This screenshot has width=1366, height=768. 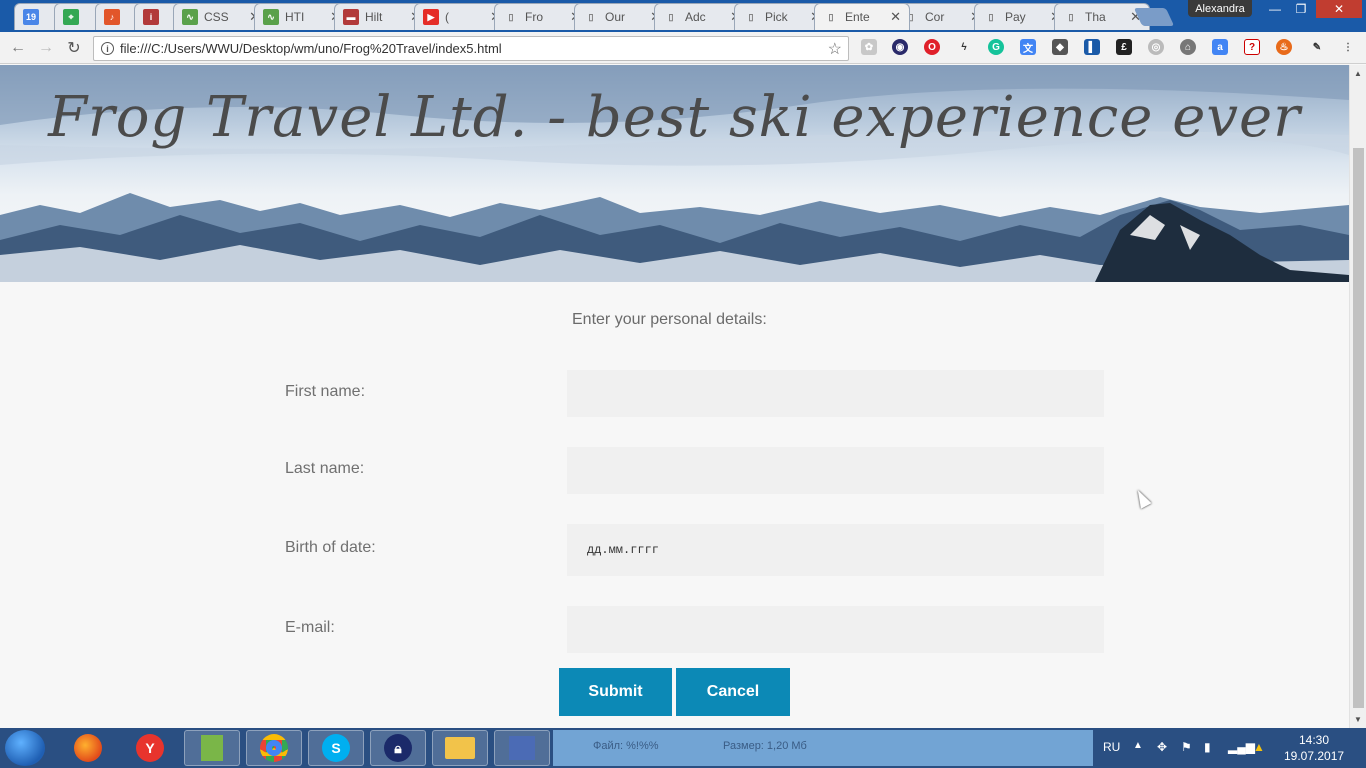 I want to click on firefox-icon, so click(x=88, y=748).